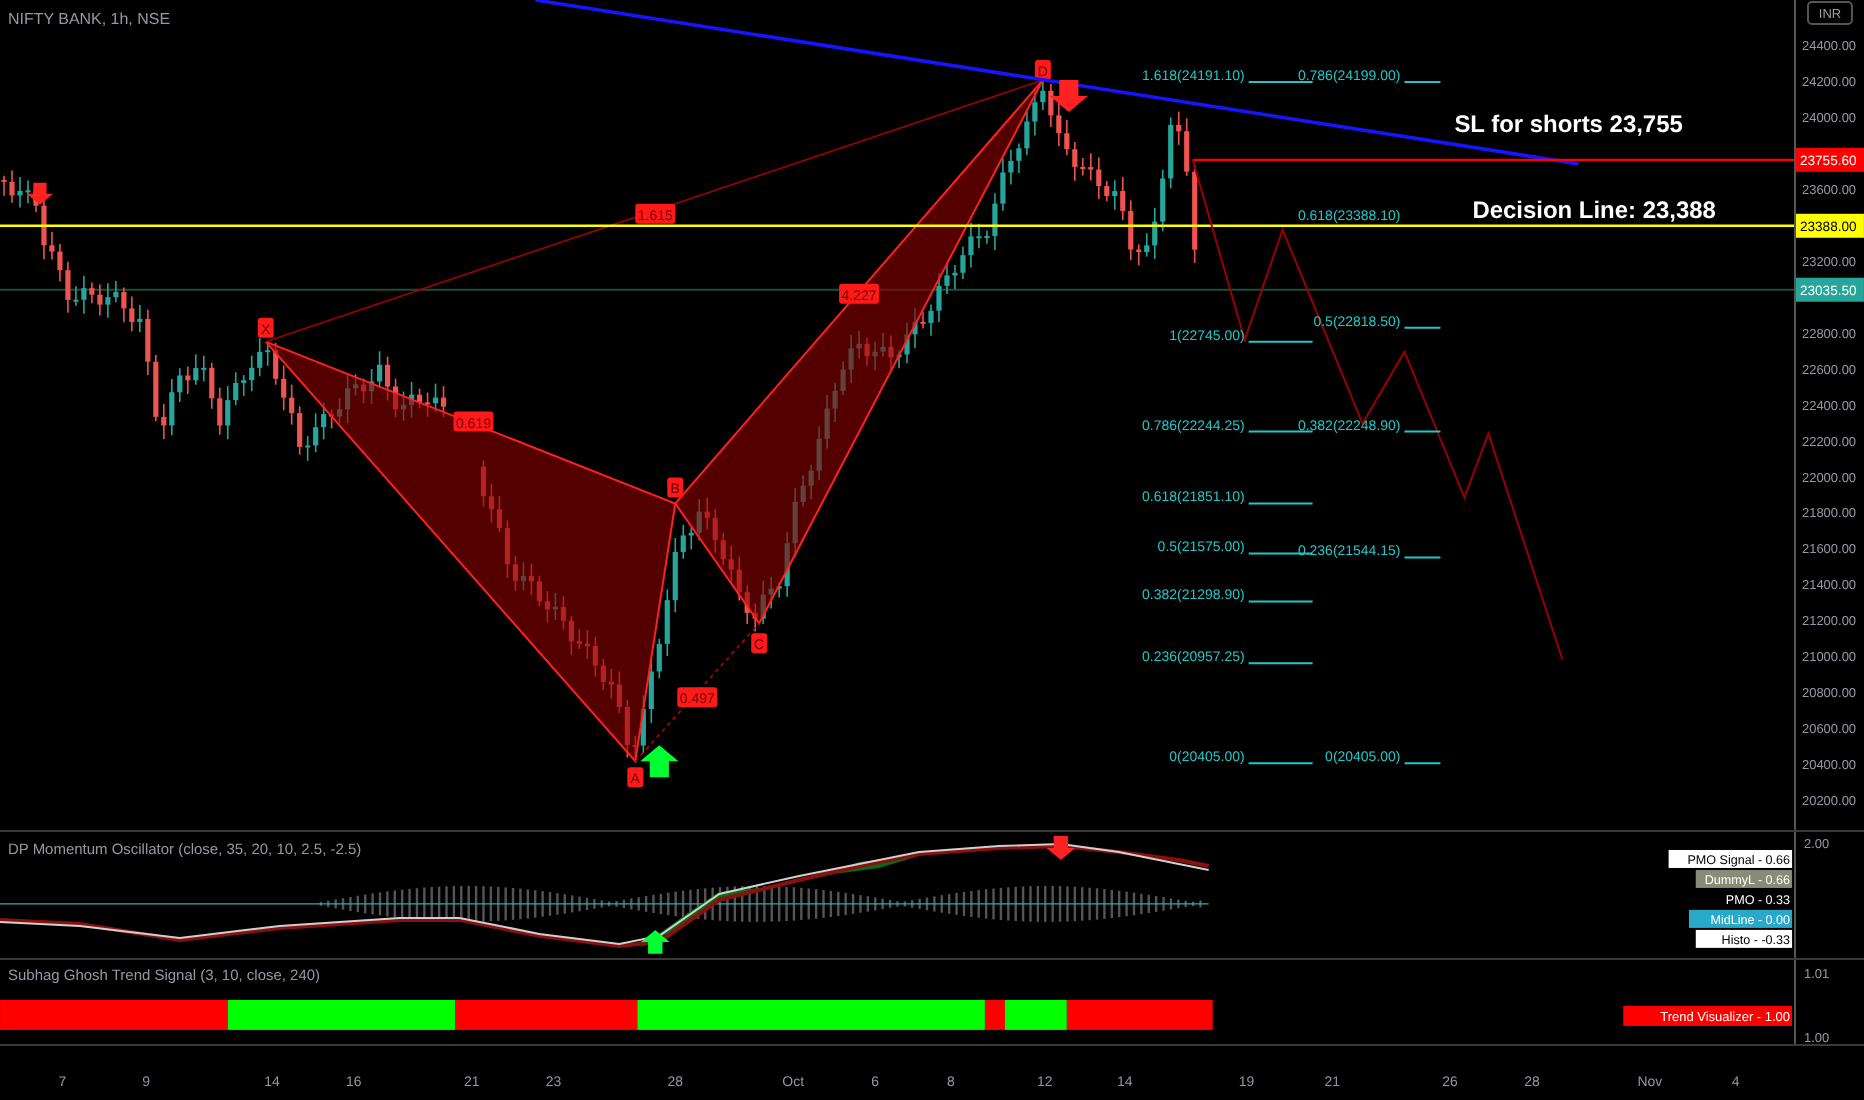  What do you see at coordinates (1568, 123) in the screenshot?
I see `stop-loss-note: SL for shorts 23,755` at bounding box center [1568, 123].